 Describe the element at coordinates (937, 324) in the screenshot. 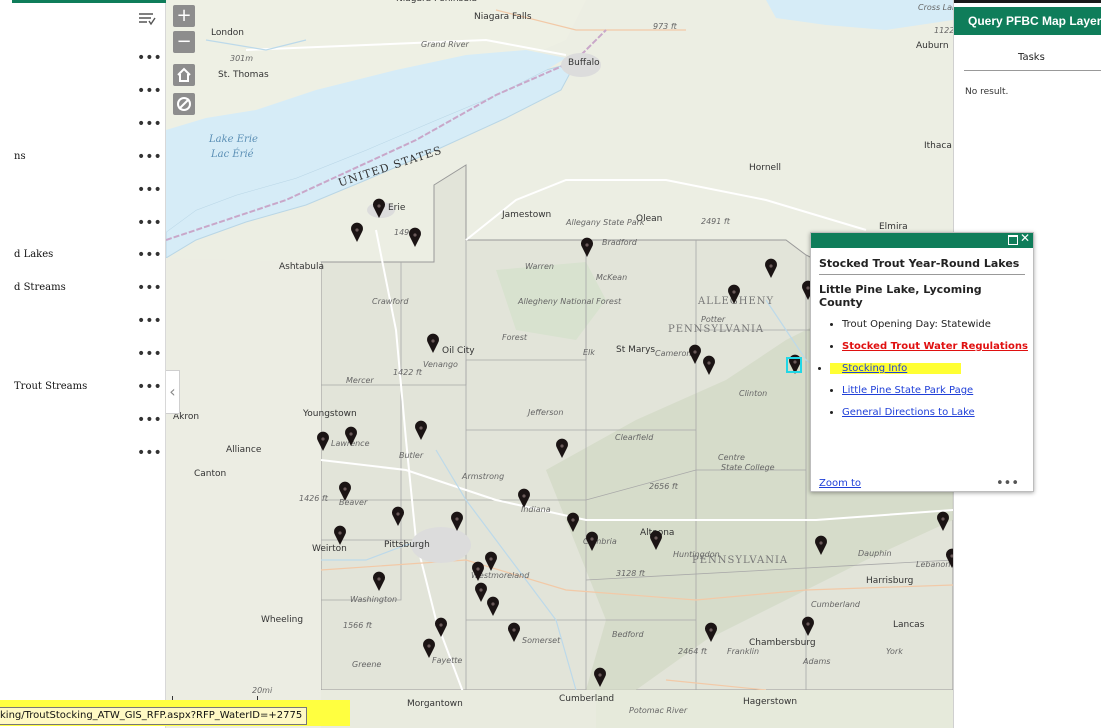

I see `popup-item-opening-day: Trout Opening Day: Statewide` at that location.